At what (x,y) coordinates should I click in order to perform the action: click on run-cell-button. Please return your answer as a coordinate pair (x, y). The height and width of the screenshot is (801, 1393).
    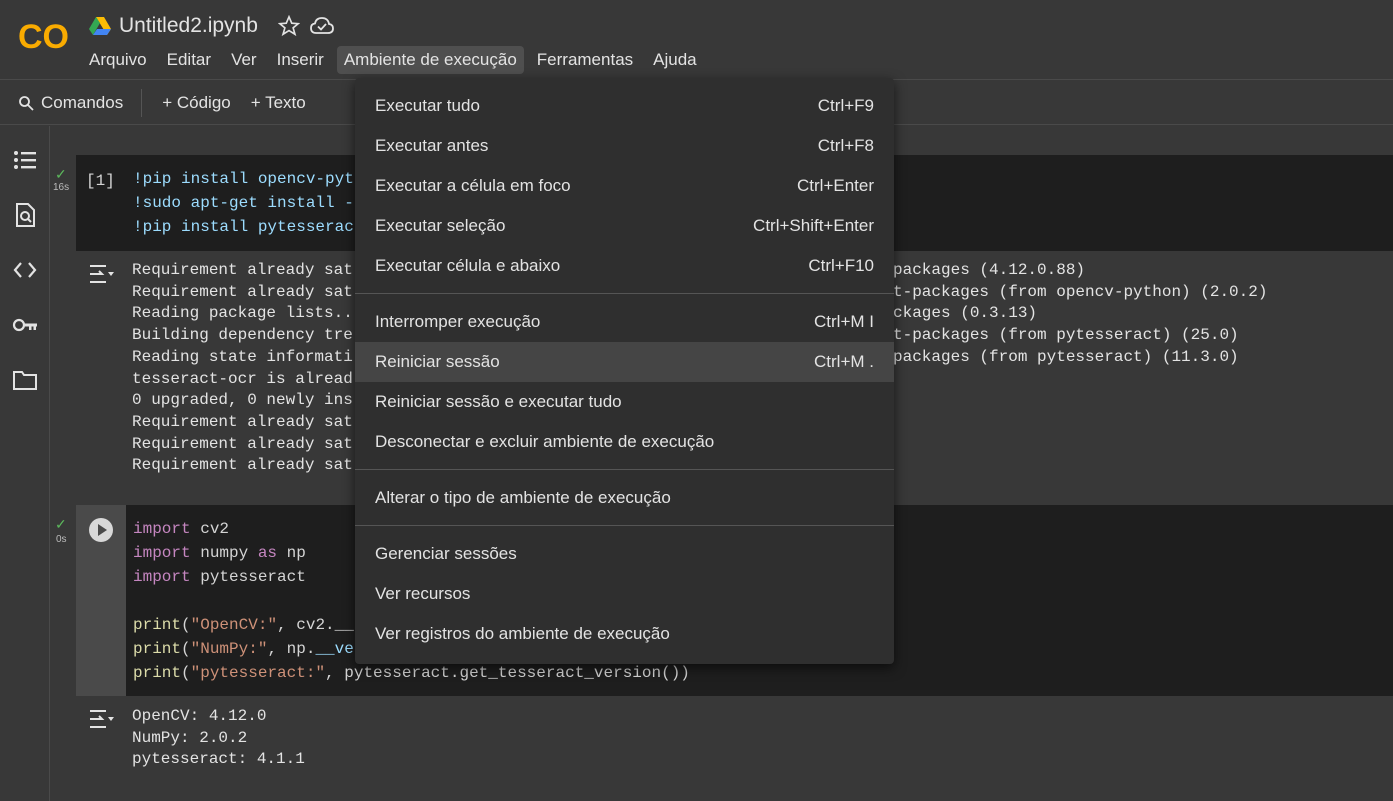
    Looking at the image, I should click on (101, 530).